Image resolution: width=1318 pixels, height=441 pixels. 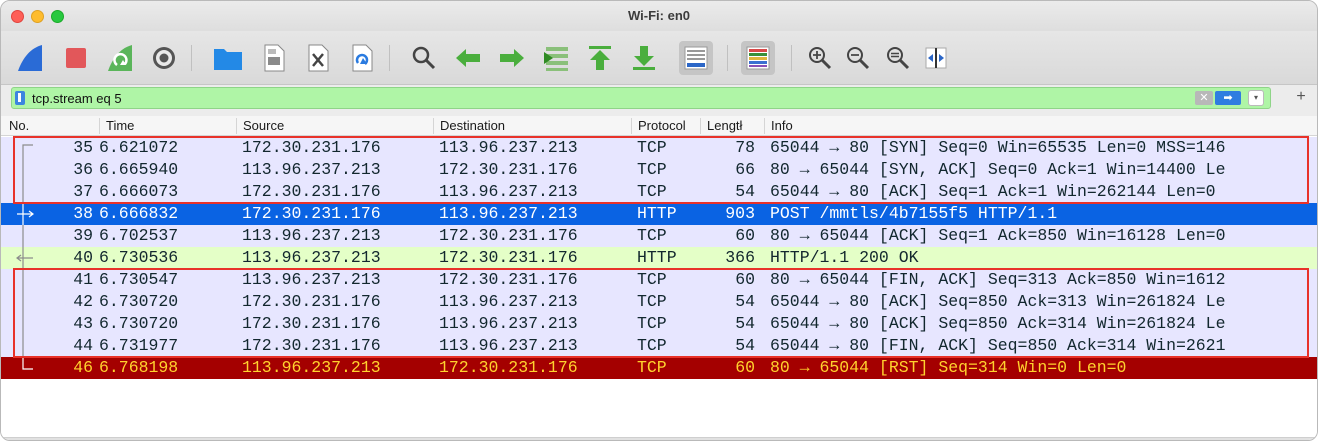 What do you see at coordinates (228, 58) in the screenshot?
I see `open-file-button` at bounding box center [228, 58].